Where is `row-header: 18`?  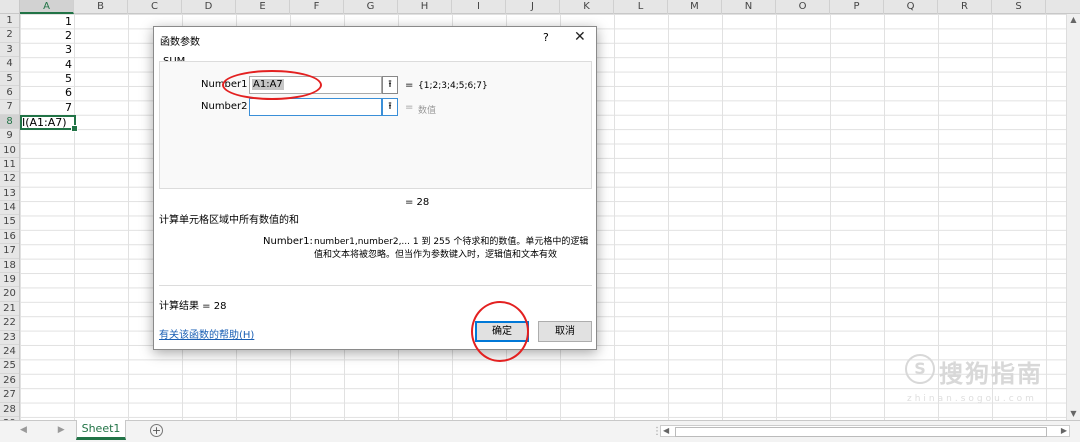
row-header: 18 is located at coordinates (9, 266).